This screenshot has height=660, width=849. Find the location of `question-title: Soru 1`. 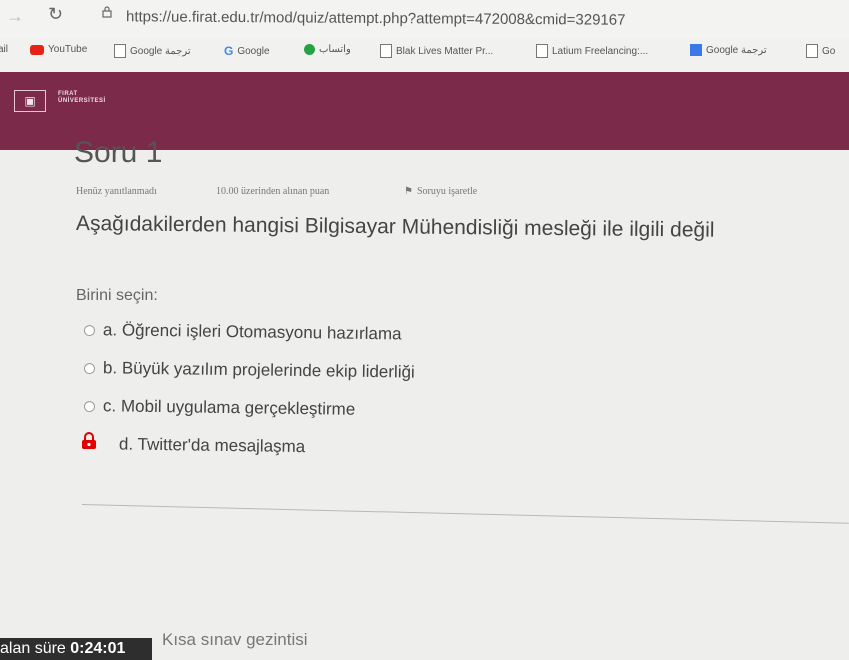

question-title: Soru 1 is located at coordinates (118, 152).